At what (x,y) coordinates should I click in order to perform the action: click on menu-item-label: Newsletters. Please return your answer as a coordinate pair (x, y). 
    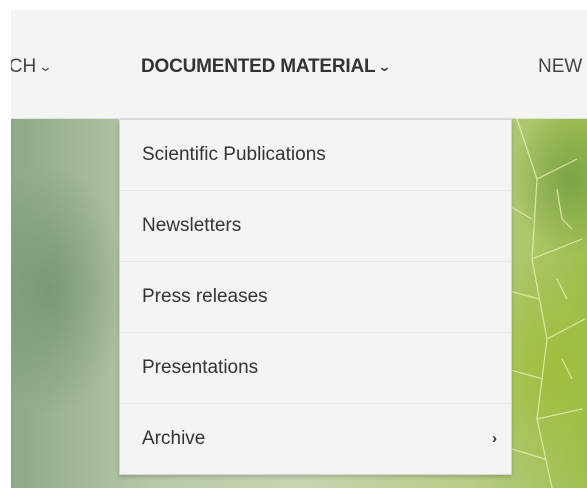
    Looking at the image, I should click on (192, 225).